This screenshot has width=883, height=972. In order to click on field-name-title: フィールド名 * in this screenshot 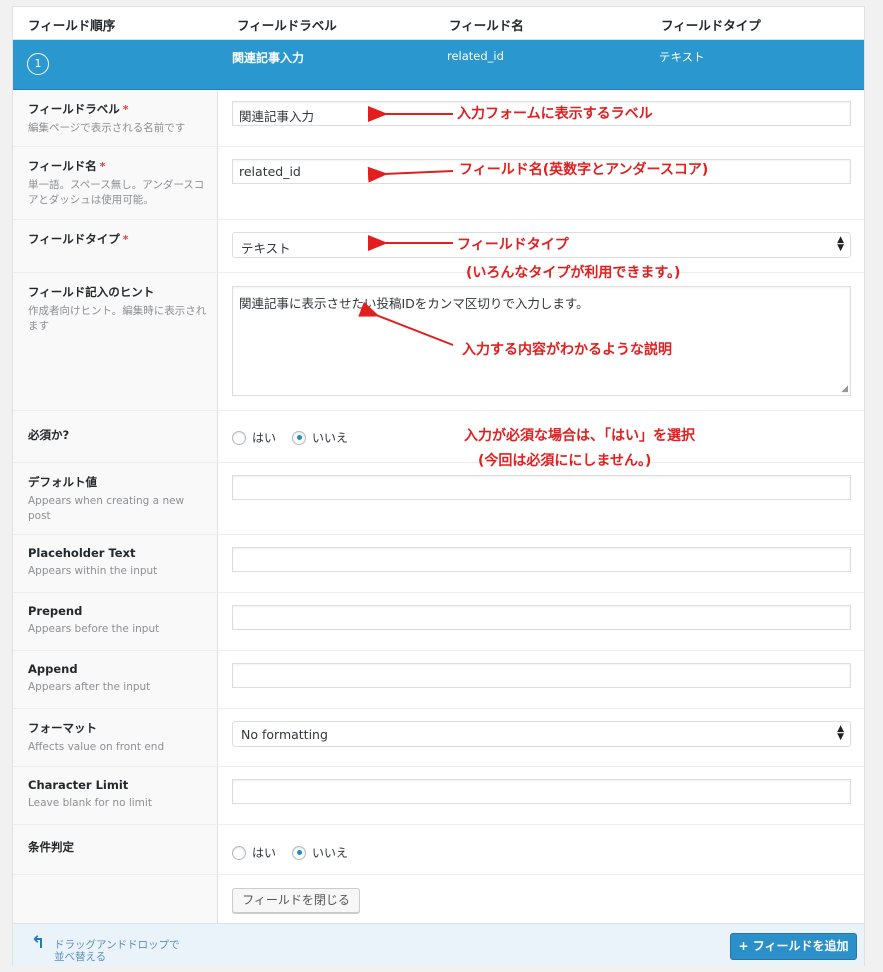, I will do `click(67, 166)`.